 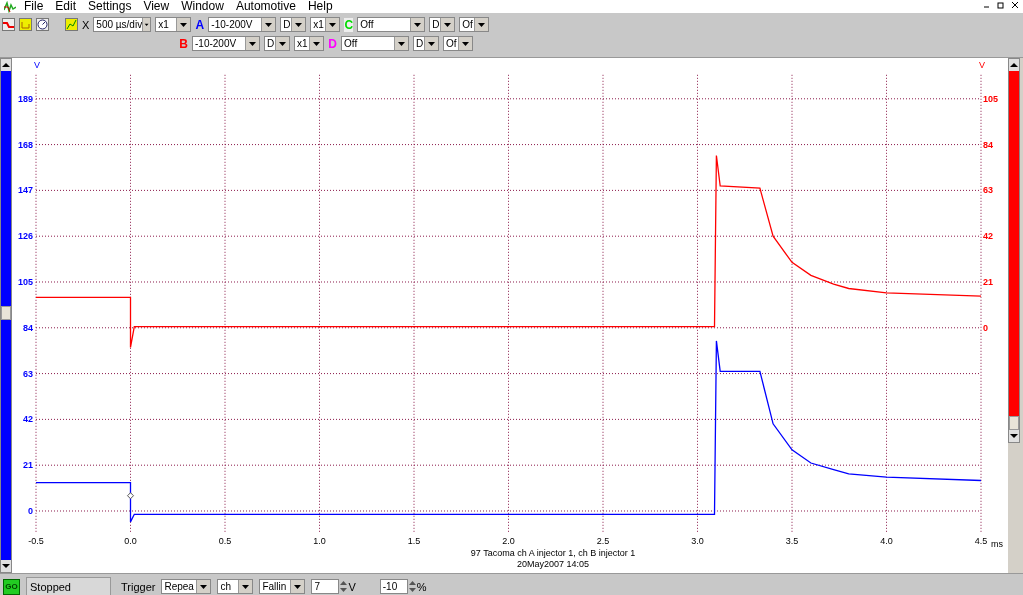 I want to click on menu-item: View, so click(x=156, y=6).